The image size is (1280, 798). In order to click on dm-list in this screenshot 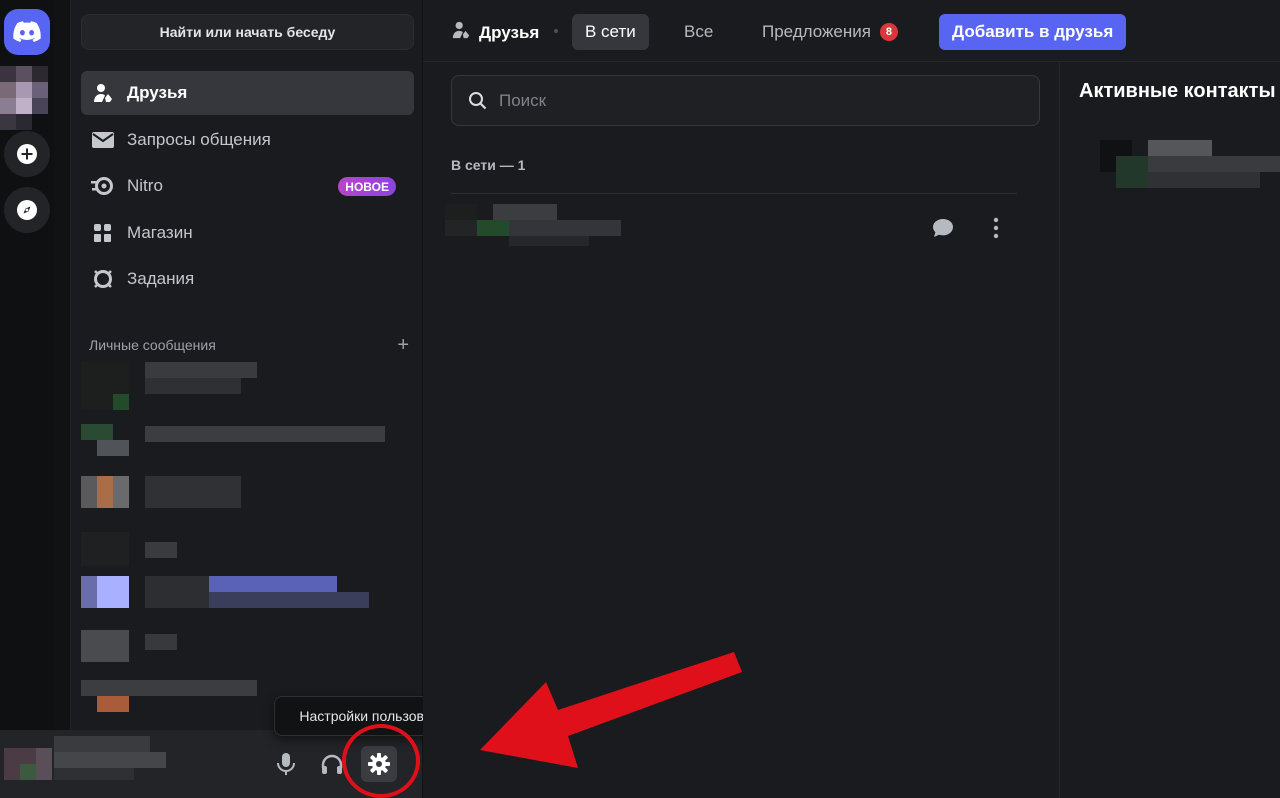, I will do `click(246, 546)`.